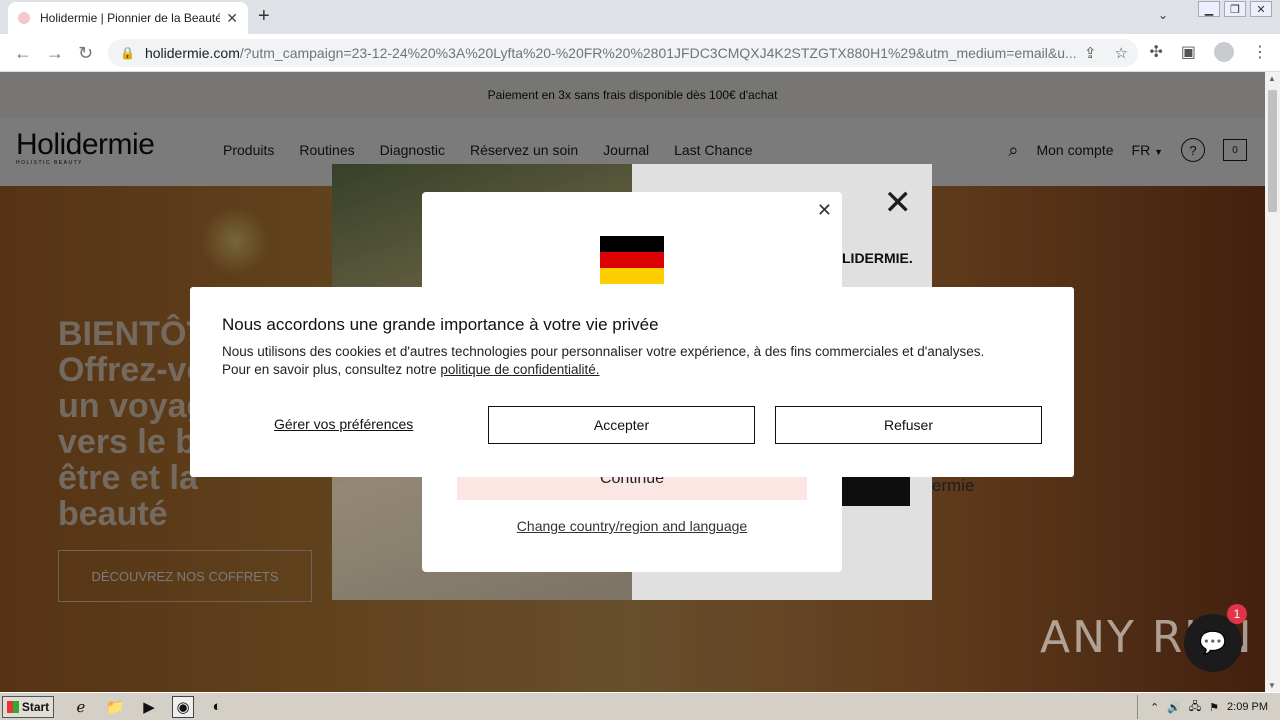 The width and height of the screenshot is (1280, 720). What do you see at coordinates (1174, 707) in the screenshot?
I see `volume-icon: 🔊` at bounding box center [1174, 707].